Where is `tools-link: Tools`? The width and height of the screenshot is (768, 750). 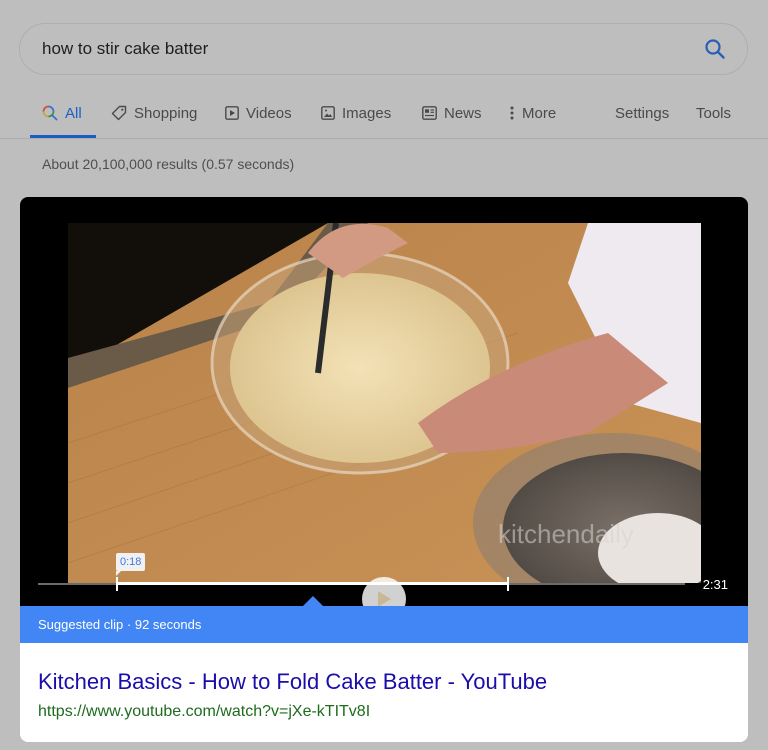 tools-link: Tools is located at coordinates (713, 113).